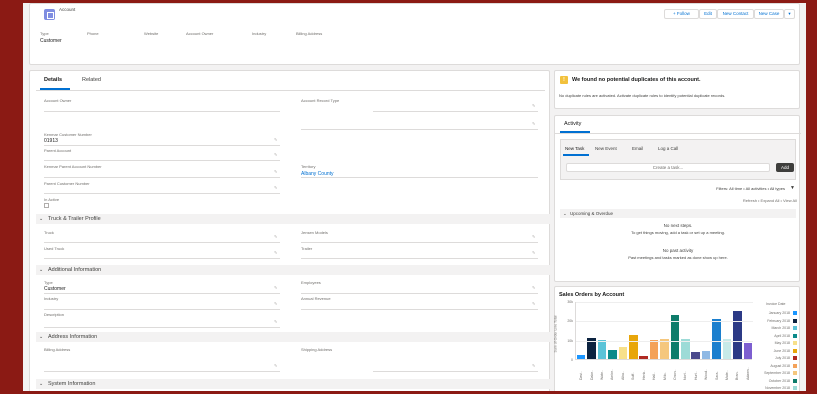 The height and width of the screenshot is (394, 817). Describe the element at coordinates (151, 33) in the screenshot. I see `header-field-website-label: Website` at that location.